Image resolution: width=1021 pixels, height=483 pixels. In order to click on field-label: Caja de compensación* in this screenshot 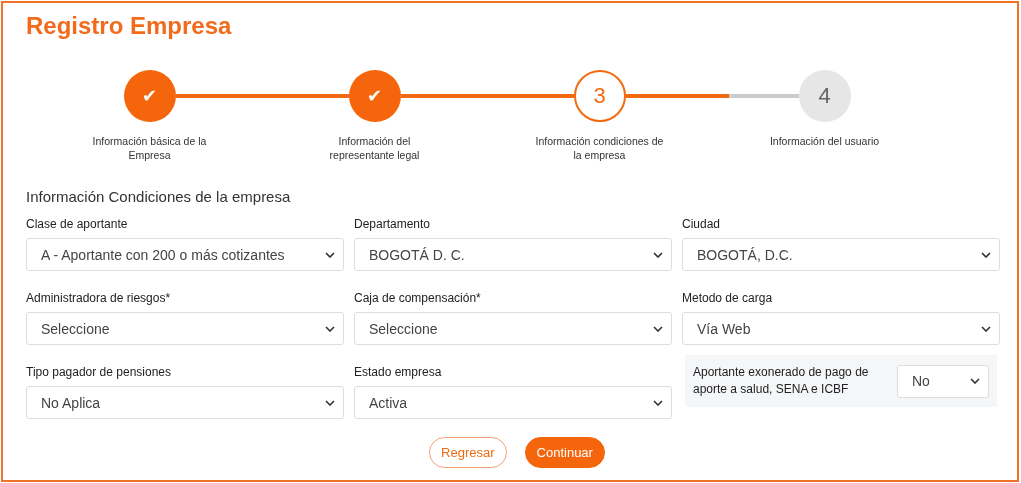, I will do `click(418, 298)`.